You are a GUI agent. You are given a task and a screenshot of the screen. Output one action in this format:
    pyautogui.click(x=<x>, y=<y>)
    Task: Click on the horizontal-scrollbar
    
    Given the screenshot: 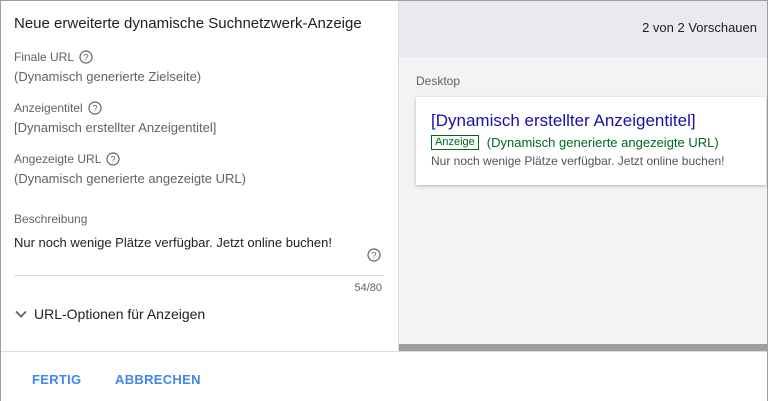 What is the action you would take?
    pyautogui.click(x=583, y=347)
    